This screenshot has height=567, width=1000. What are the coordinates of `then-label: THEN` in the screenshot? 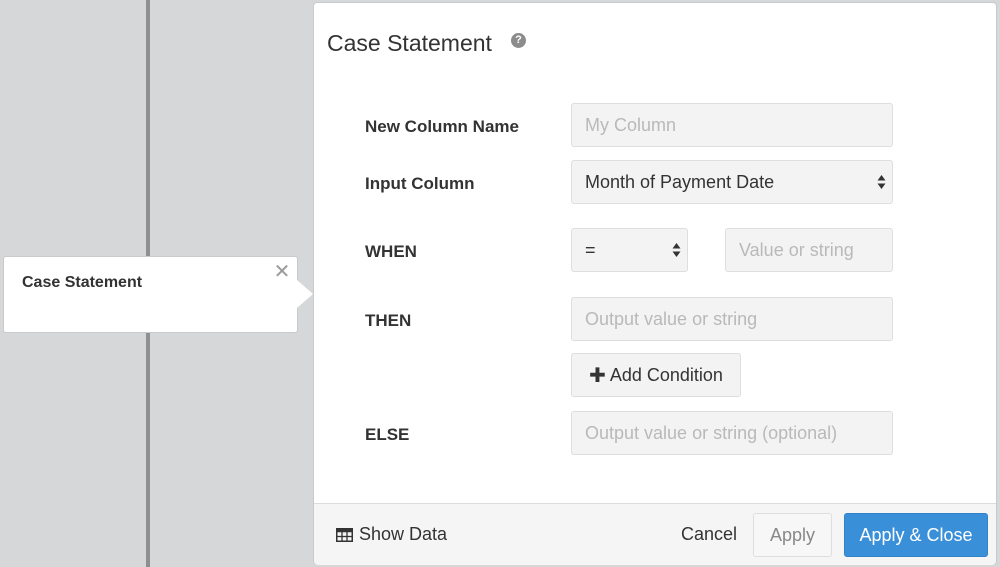 It's located at (388, 320).